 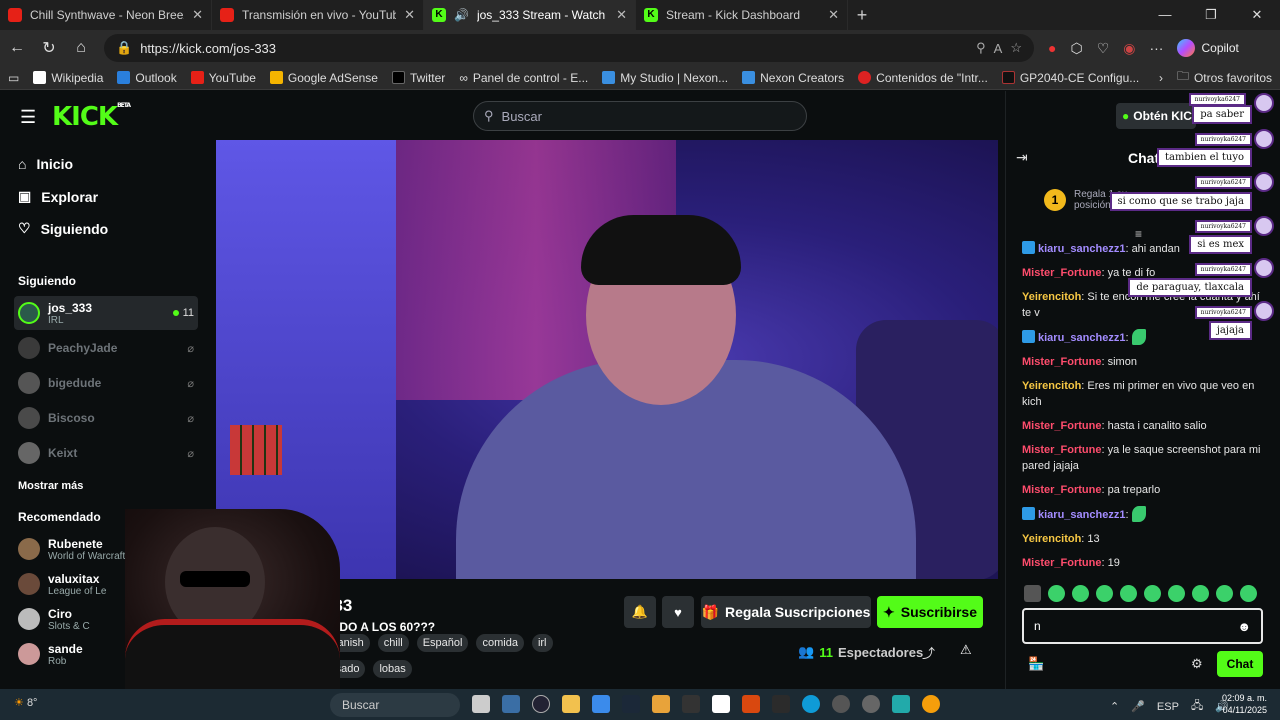 What do you see at coordinates (13, 78) in the screenshot?
I see `reading-list-icon: ▭` at bounding box center [13, 78].